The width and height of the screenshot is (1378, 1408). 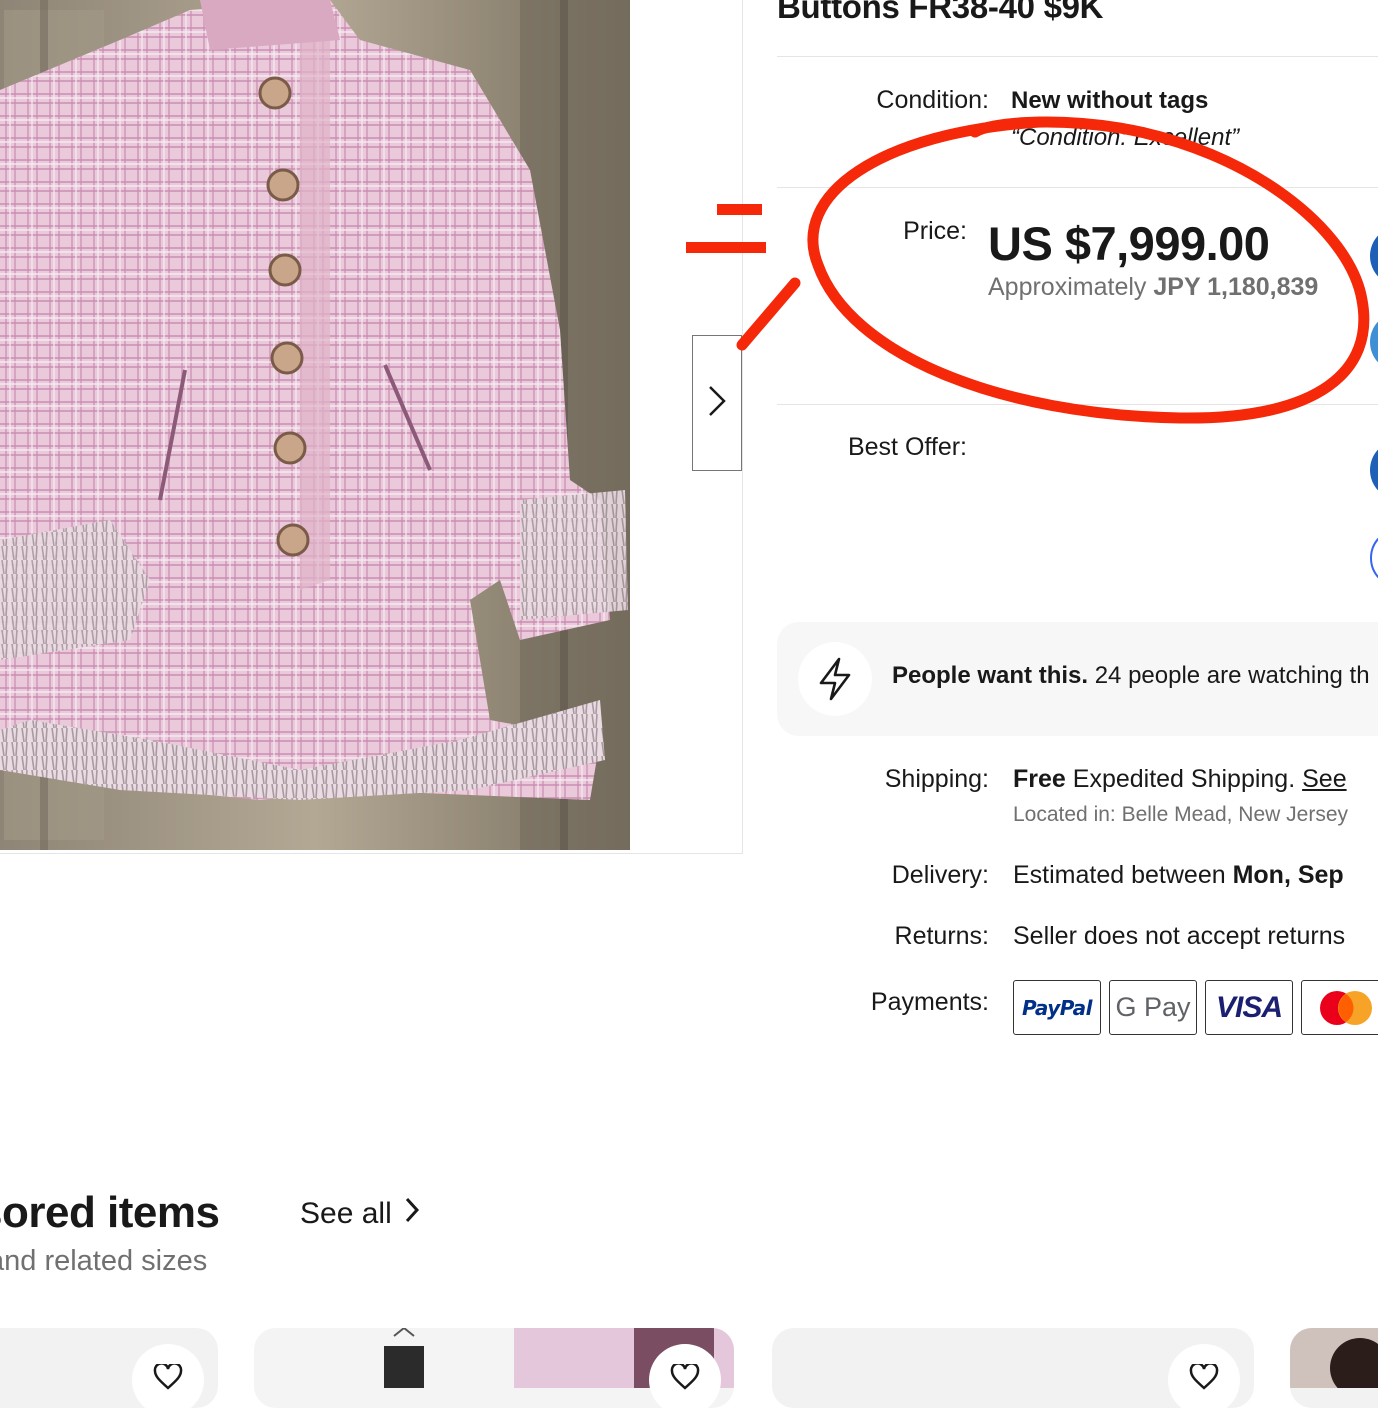 What do you see at coordinates (936, 779) in the screenshot?
I see `shipping-label: Shipping:` at bounding box center [936, 779].